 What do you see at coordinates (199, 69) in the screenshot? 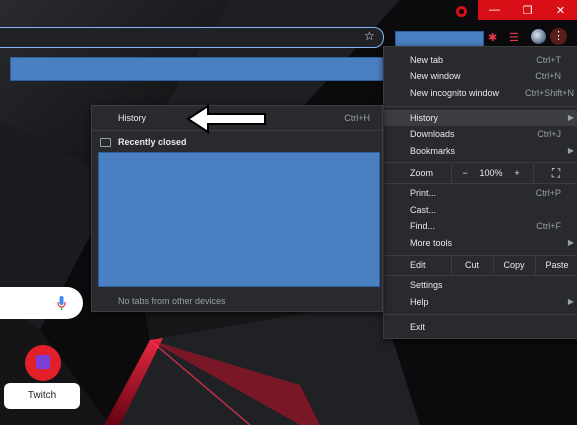
I see `redacted-region` at bounding box center [199, 69].